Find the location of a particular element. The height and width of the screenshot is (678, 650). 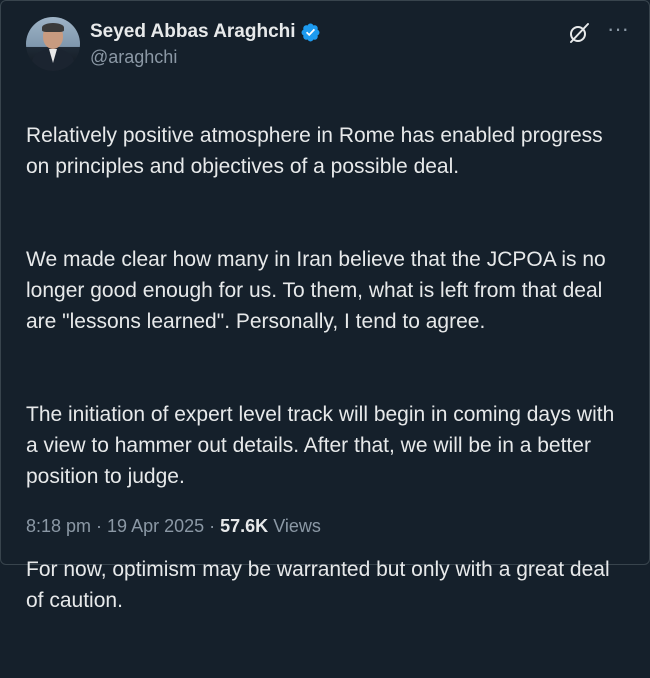

more-options-icon: ··· is located at coordinates (618, 29).